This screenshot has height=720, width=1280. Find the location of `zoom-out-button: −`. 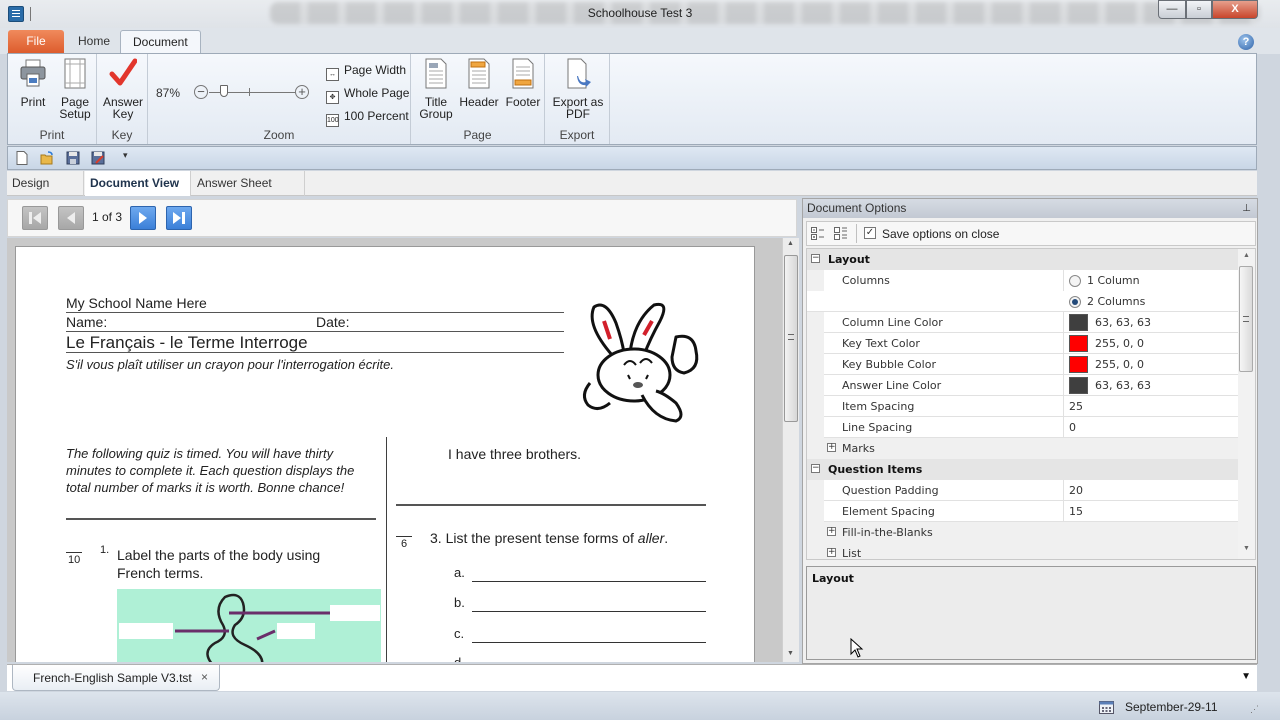

zoom-out-button: − is located at coordinates (201, 92).